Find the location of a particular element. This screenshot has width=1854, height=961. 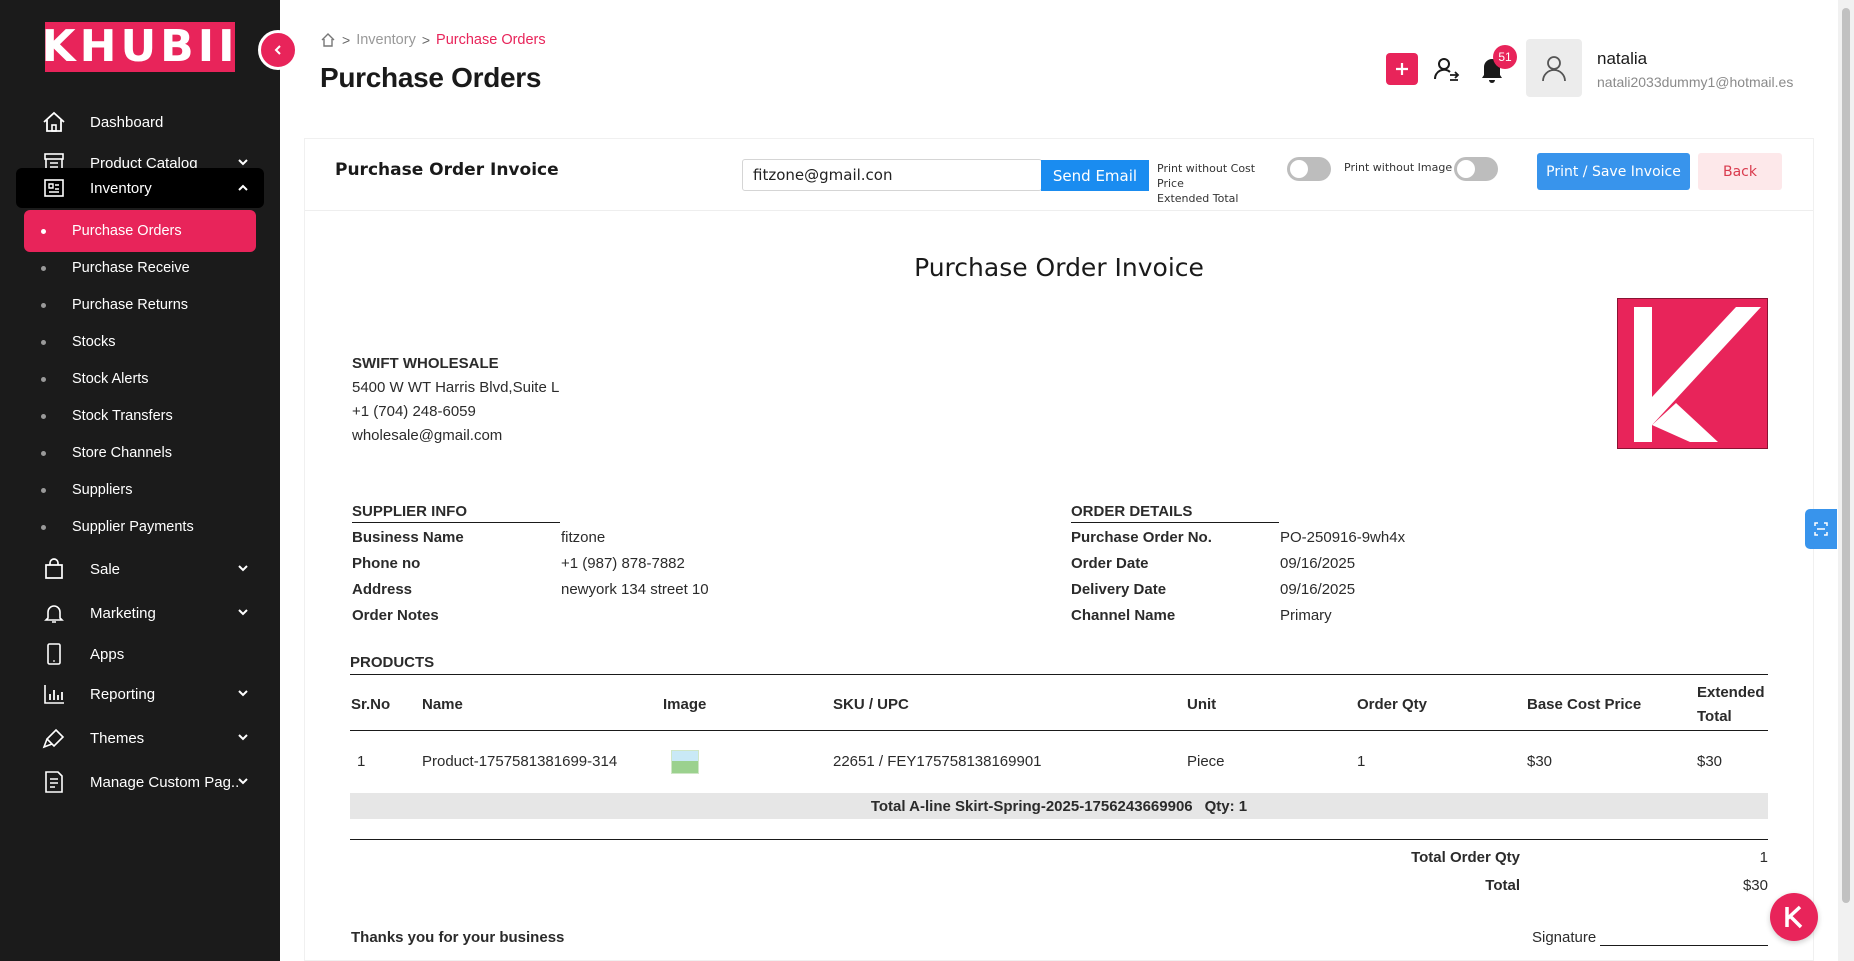

invoice-logo is located at coordinates (1692, 373).